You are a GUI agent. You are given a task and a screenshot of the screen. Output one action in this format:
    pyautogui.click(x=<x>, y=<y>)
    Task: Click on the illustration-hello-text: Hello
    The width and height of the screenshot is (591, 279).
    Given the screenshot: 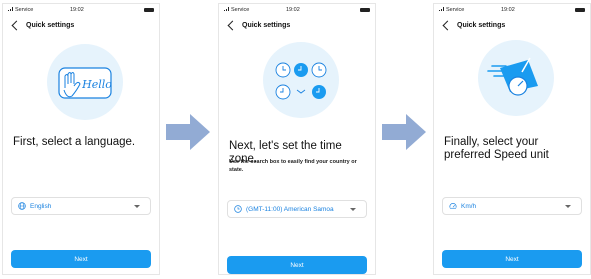 What is the action you would take?
    pyautogui.click(x=96, y=84)
    